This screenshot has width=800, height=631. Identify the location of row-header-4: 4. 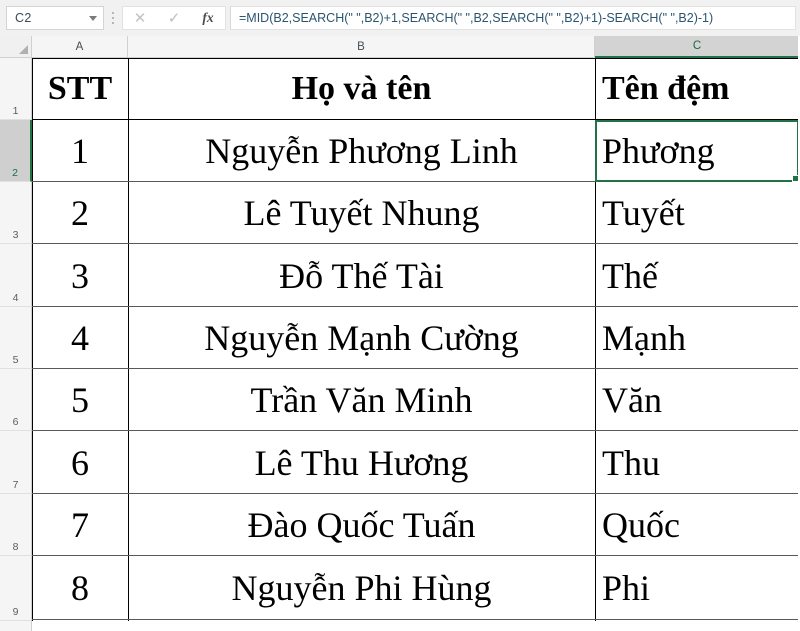
(16, 275).